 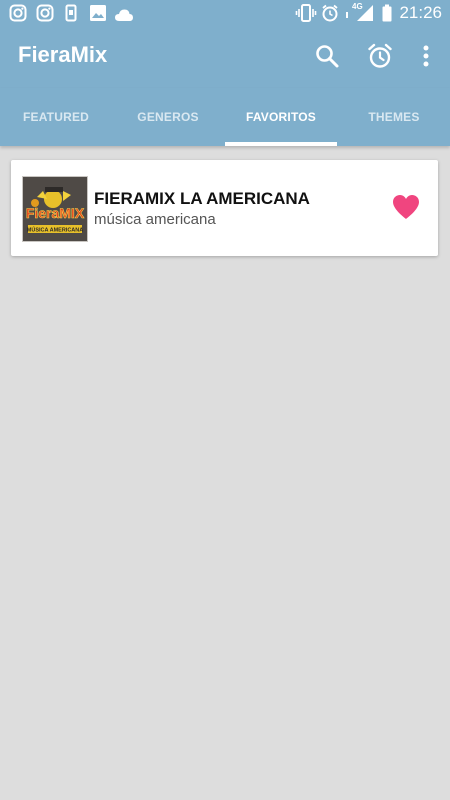 I want to click on tab-featured: FEATURED, so click(x=56, y=117).